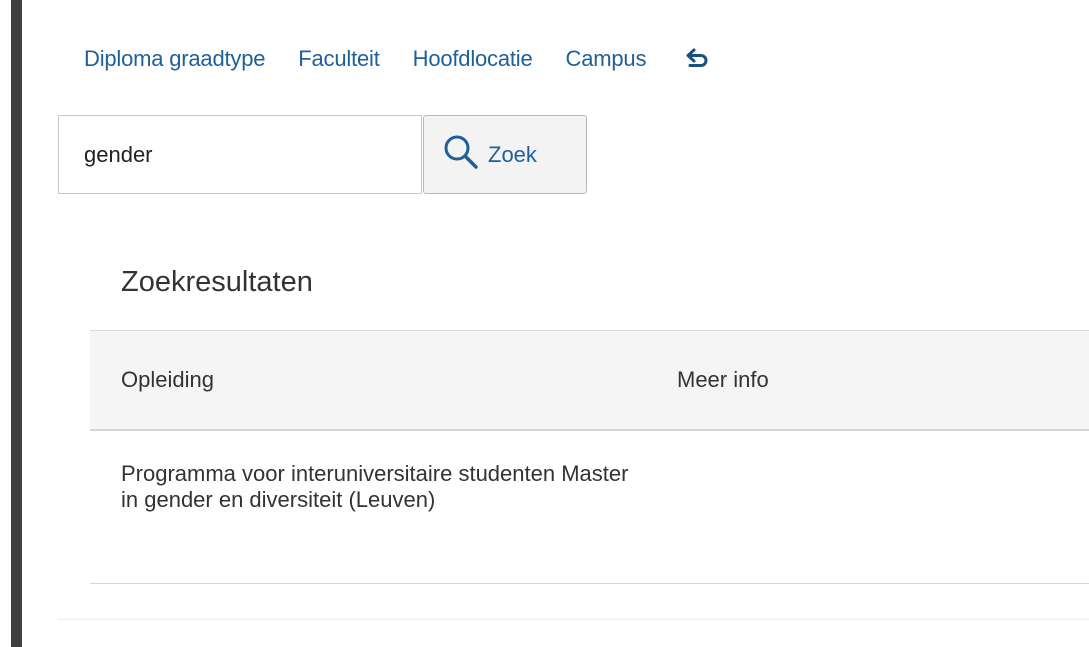  Describe the element at coordinates (473, 59) in the screenshot. I see `filter-hoofdlocatie: Hoofdlocatie` at that location.